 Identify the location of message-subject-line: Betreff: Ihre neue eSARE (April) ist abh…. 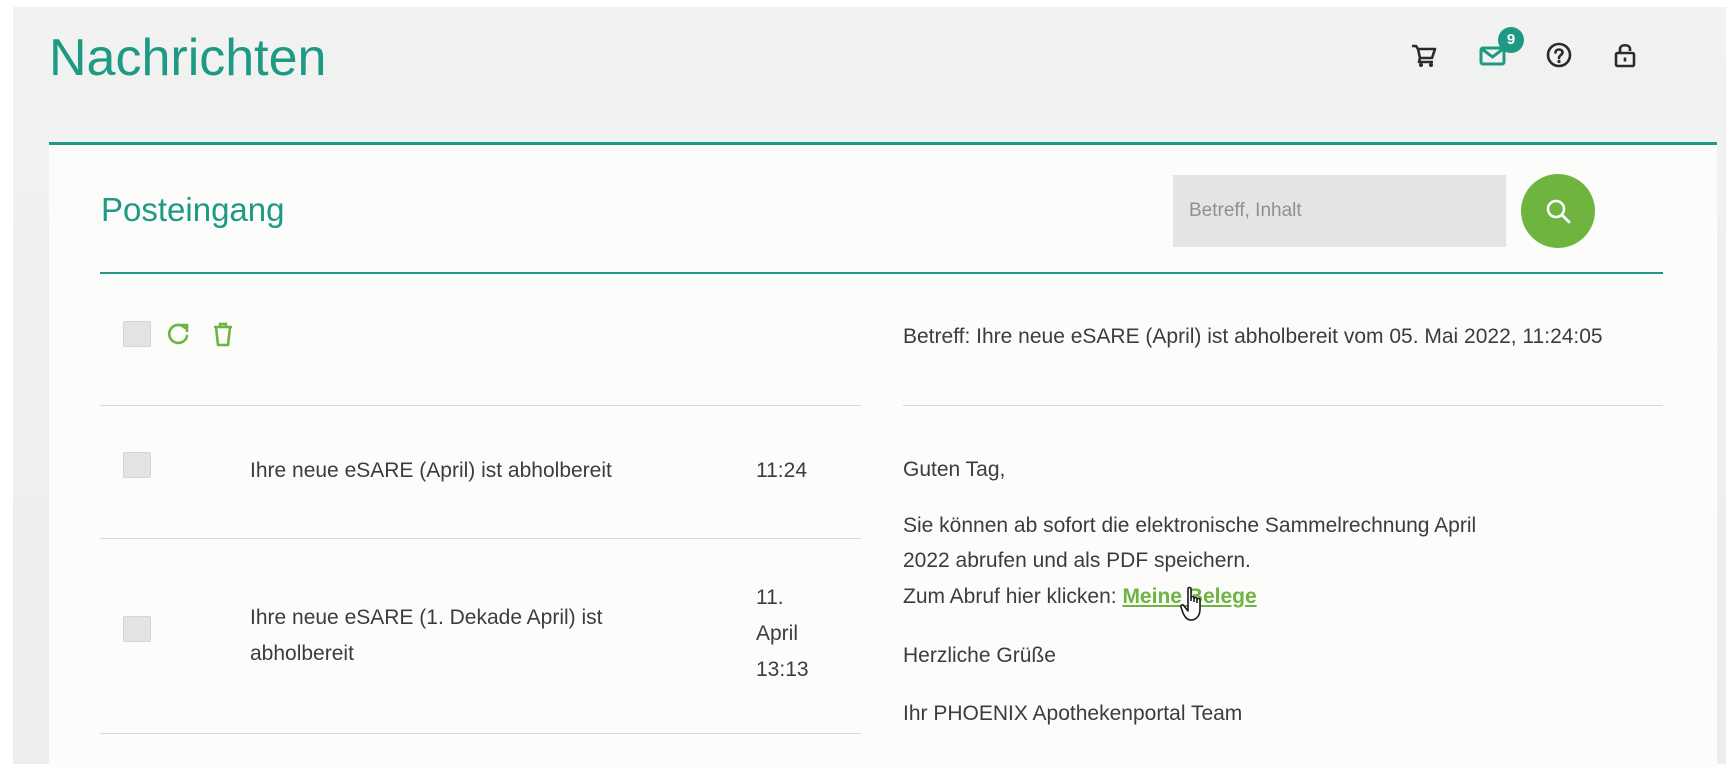
(1253, 336).